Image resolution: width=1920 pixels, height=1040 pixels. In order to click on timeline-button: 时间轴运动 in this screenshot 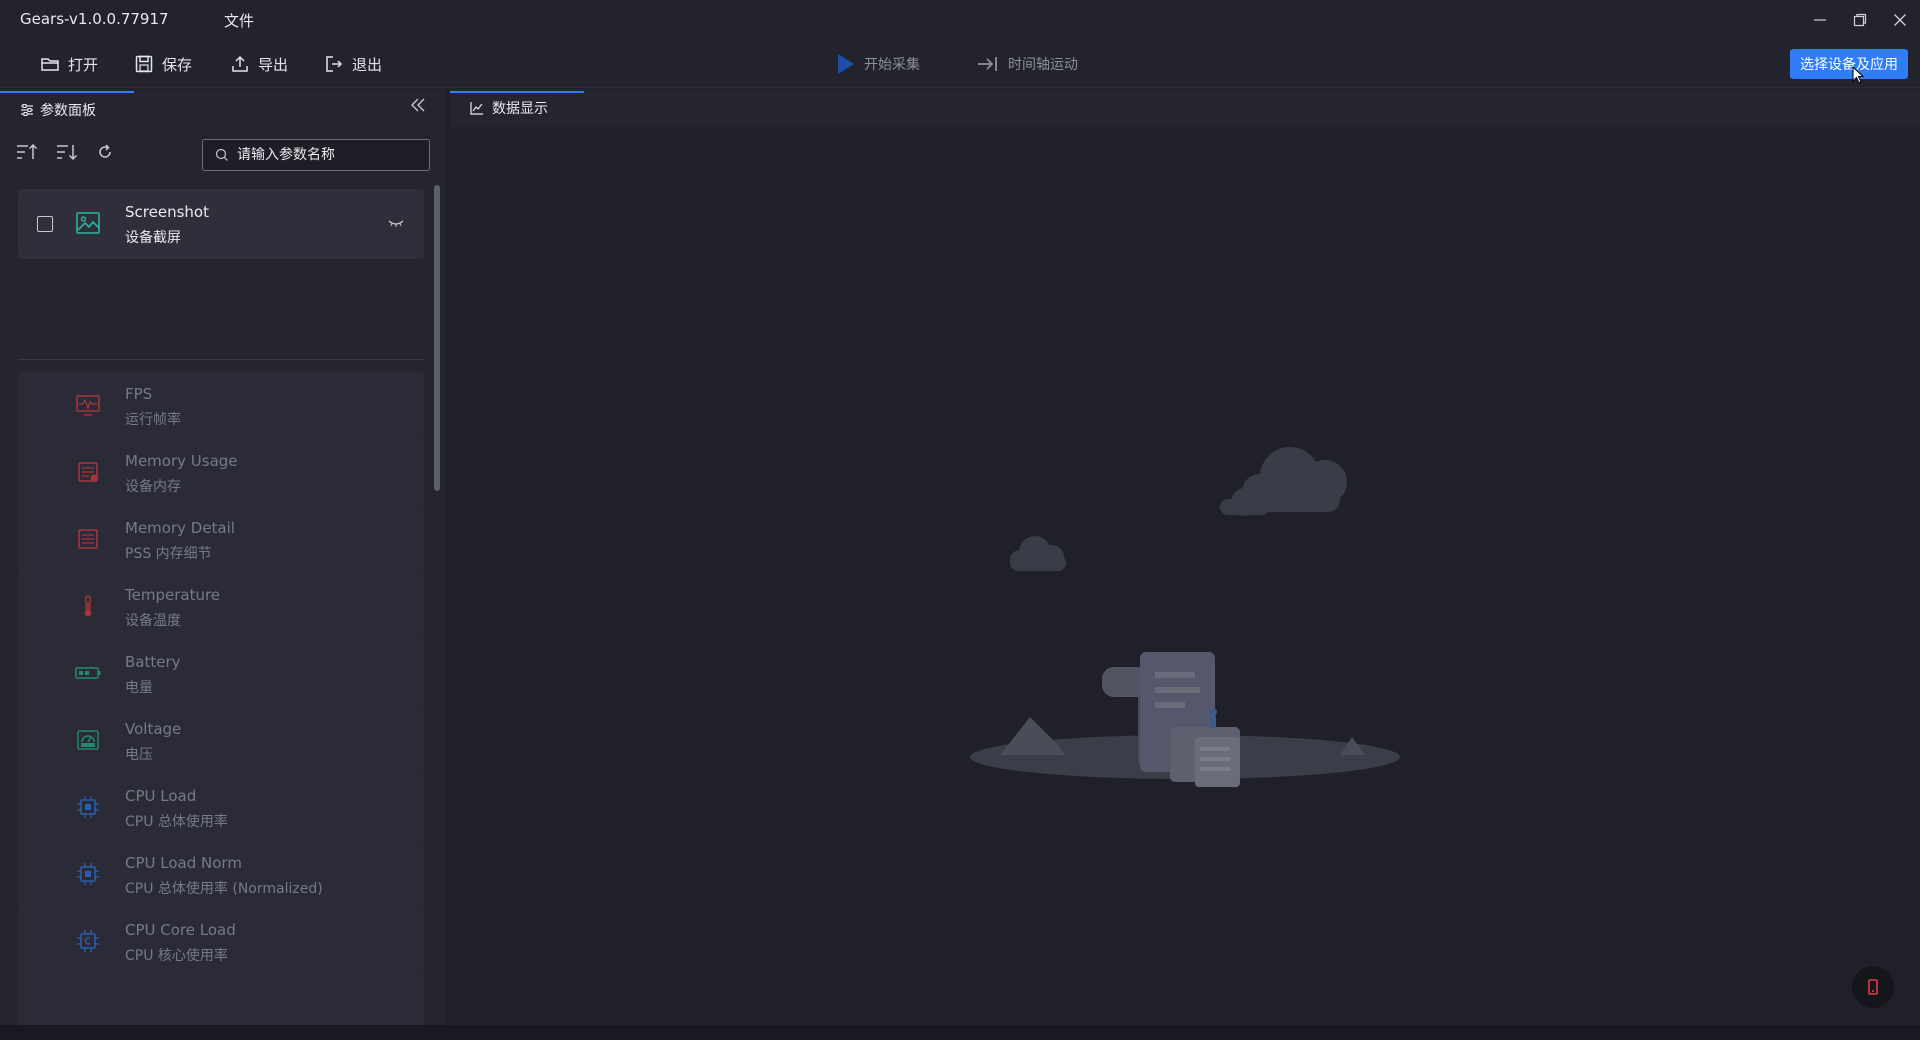, I will do `click(1027, 64)`.